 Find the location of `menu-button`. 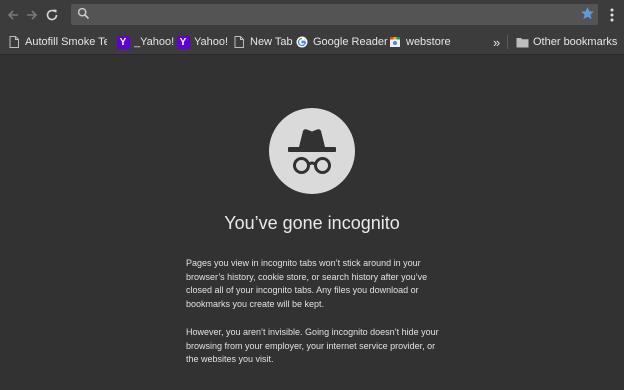

menu-button is located at coordinates (612, 15).